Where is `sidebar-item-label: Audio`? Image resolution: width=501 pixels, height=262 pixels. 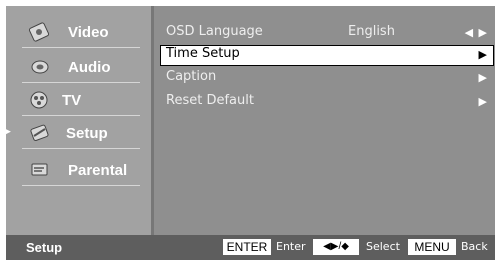 sidebar-item-label: Audio is located at coordinates (89, 67).